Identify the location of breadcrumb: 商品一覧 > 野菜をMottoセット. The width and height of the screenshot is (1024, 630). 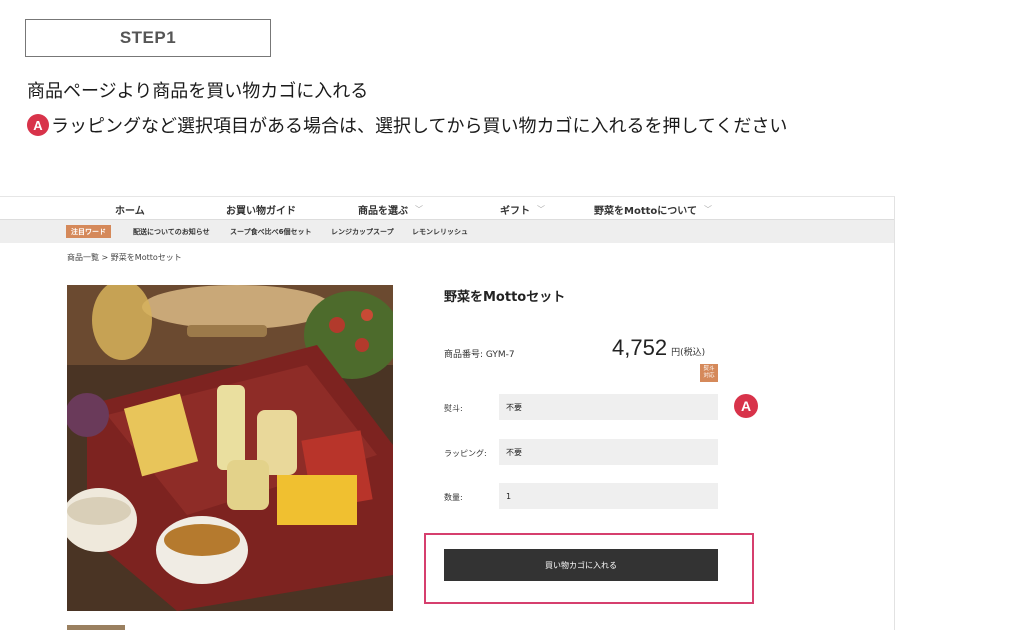
(124, 257).